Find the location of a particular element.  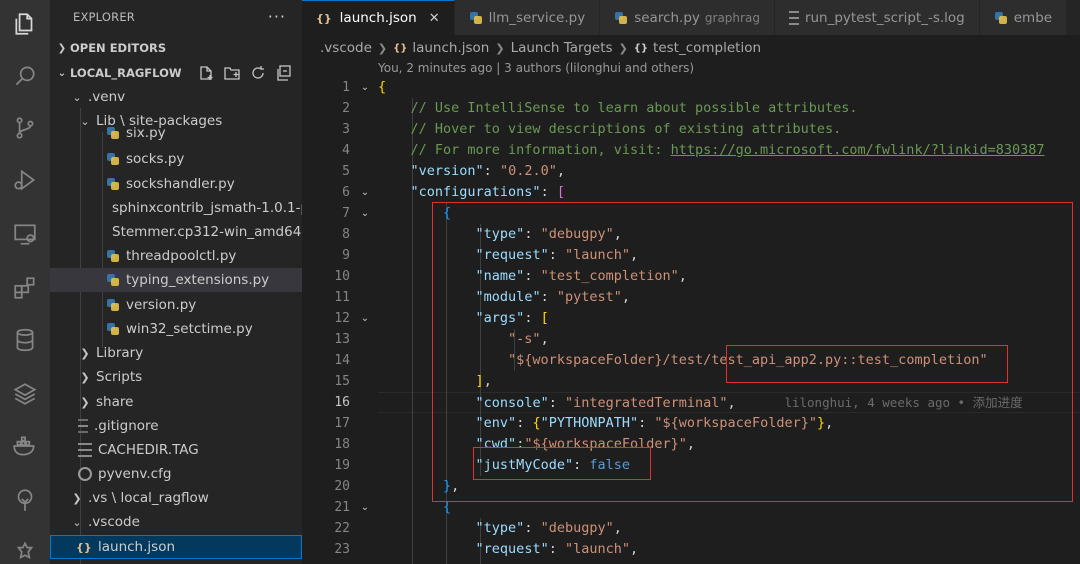

tree-file-version: version.py is located at coordinates (176, 305).